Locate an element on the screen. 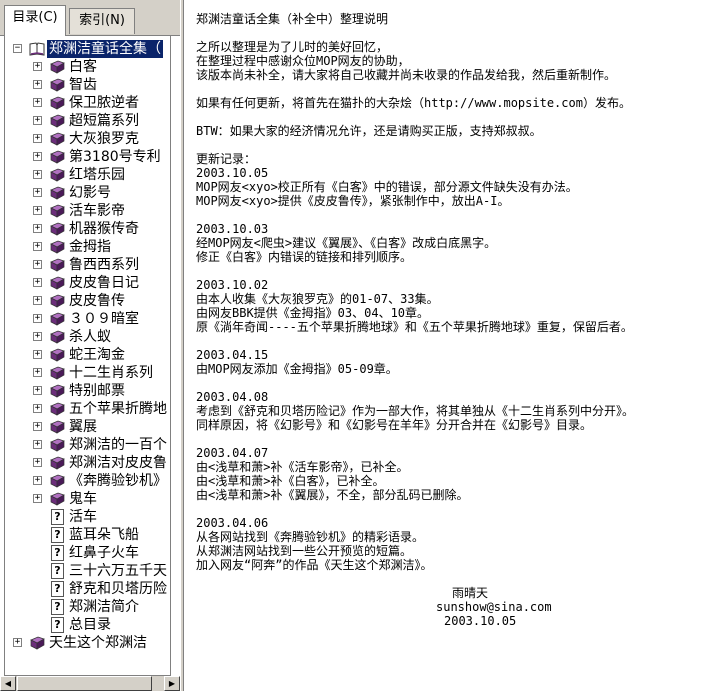 This screenshot has height=691, width=713. tree-node-label: 杀人蚁 is located at coordinates (90, 337).